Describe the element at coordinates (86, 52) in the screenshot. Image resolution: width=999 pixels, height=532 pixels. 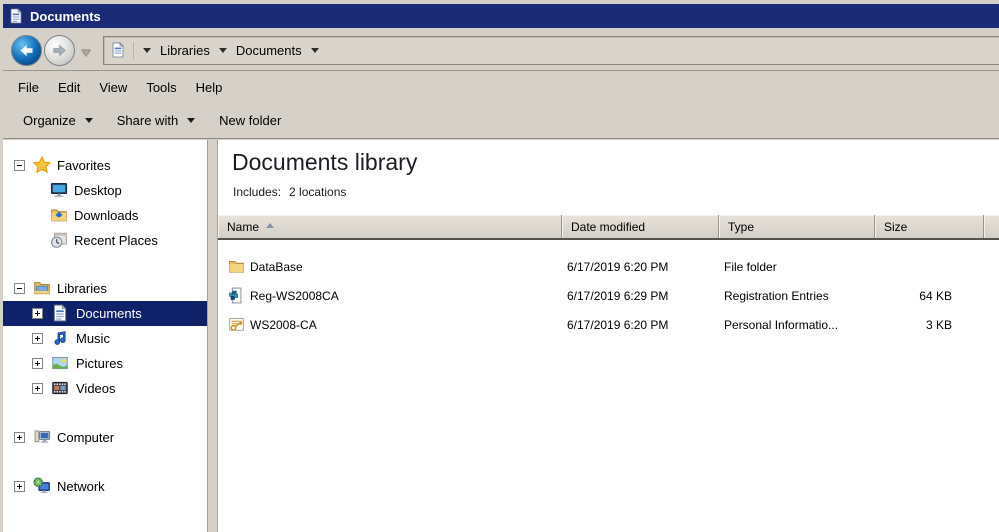
I see `recent-pages-dropdown-icon` at that location.